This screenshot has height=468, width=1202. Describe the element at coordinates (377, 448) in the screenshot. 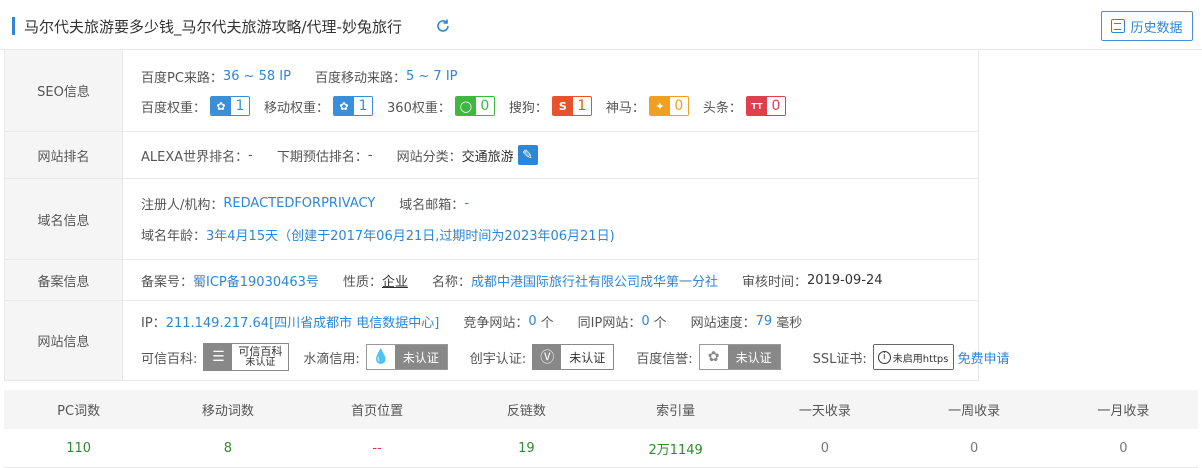

I see `stats-value-home-position: --` at that location.